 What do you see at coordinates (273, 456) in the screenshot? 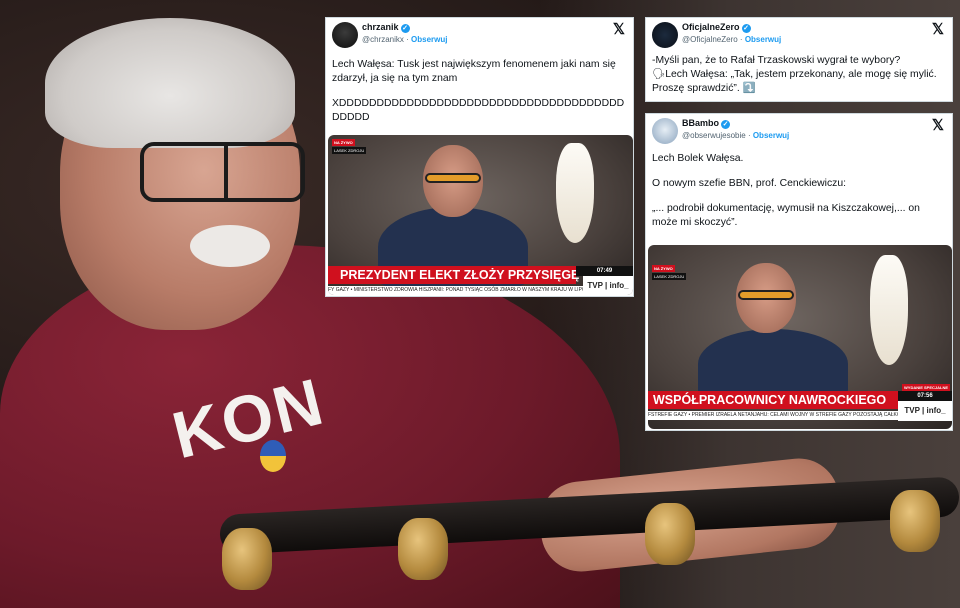
I see `ukraine-pin-icon` at bounding box center [273, 456].